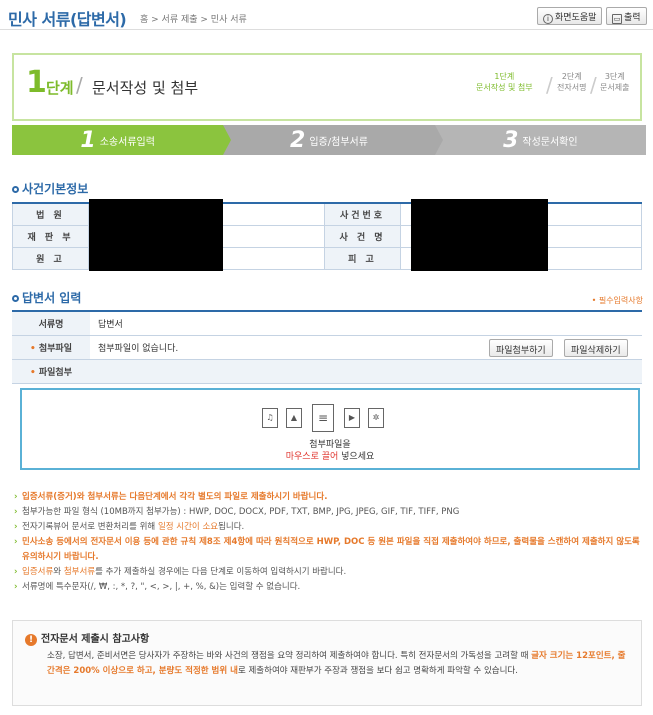 The width and height of the screenshot is (653, 715). I want to click on case-info-title: 사건기본정보, so click(55, 189).